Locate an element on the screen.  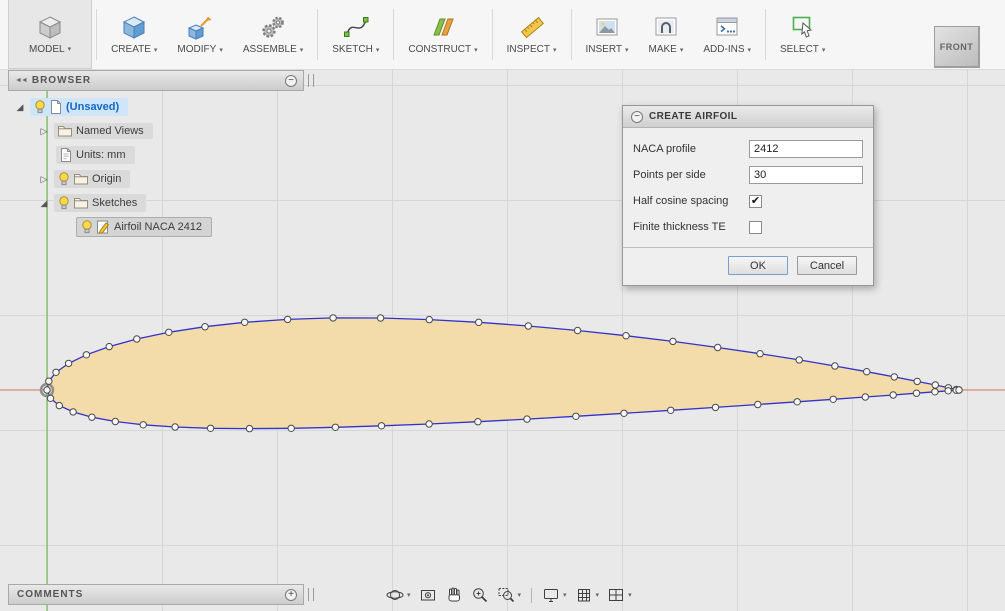
sketches-chip: Sketches is located at coordinates (100, 203).